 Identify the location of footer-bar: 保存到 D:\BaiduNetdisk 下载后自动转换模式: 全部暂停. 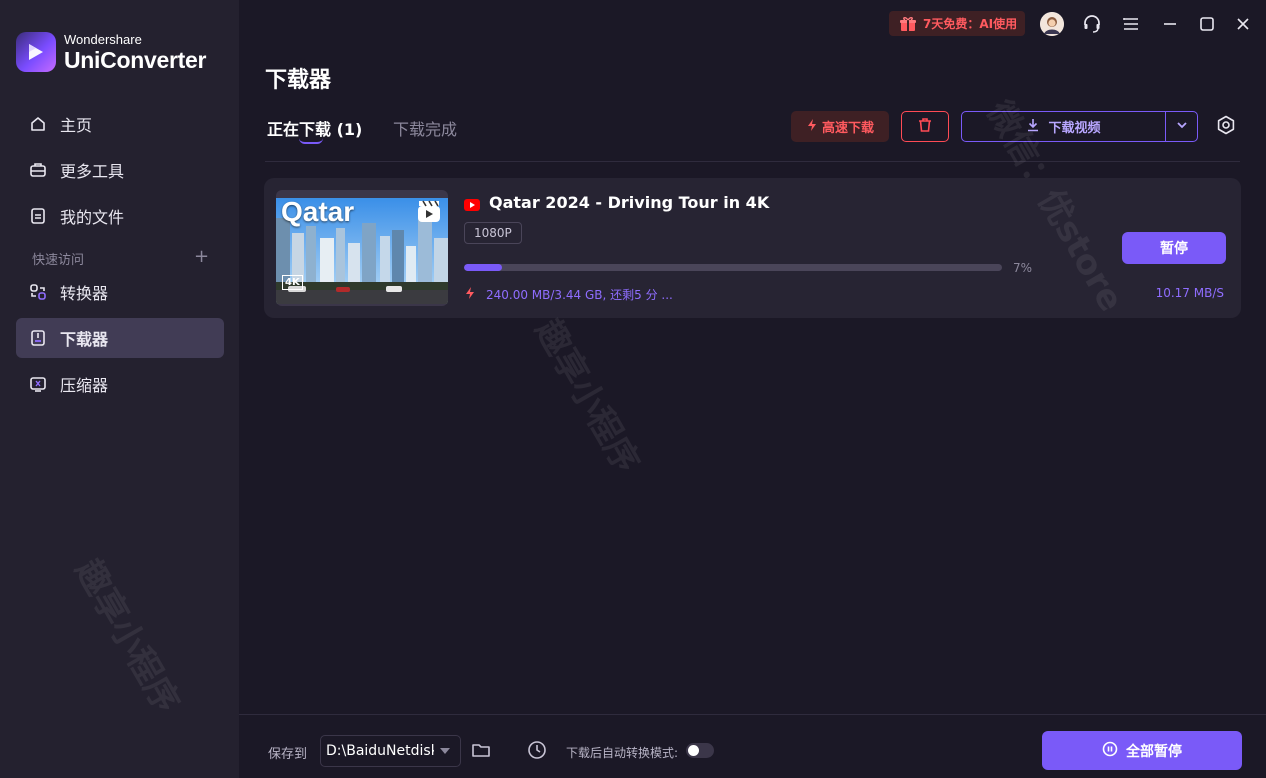
(752, 746).